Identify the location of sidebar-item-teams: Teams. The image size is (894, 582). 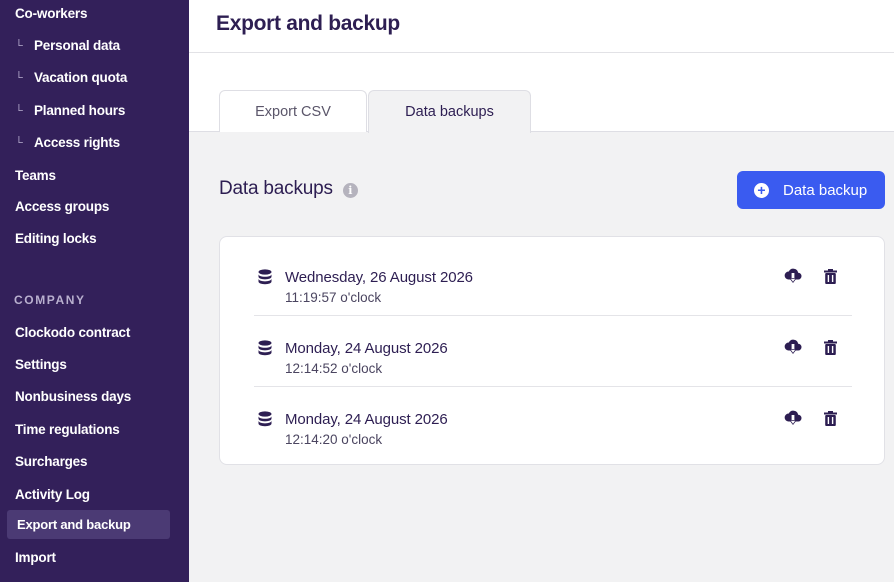
(35, 175).